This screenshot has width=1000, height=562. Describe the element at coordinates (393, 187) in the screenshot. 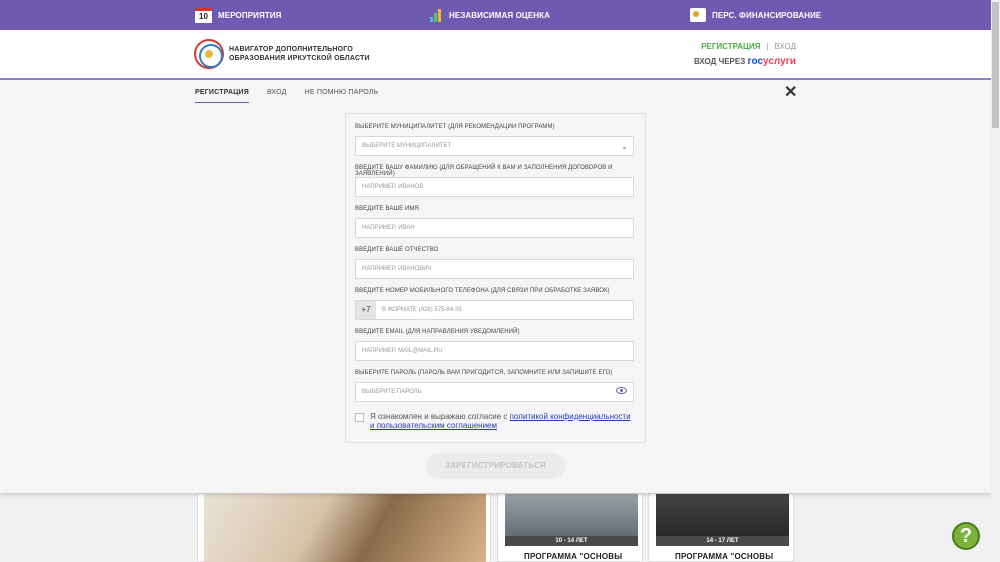

I see `surname-placeholder: НАПРИМЕР, ИВАНОВ` at that location.